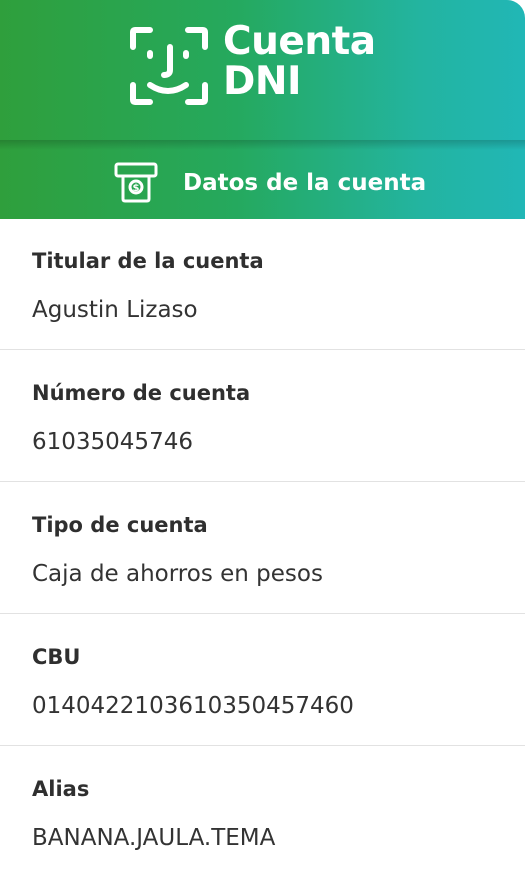 The height and width of the screenshot is (880, 525). What do you see at coordinates (305, 183) in the screenshot?
I see `section-title: Datos de la cuenta` at bounding box center [305, 183].